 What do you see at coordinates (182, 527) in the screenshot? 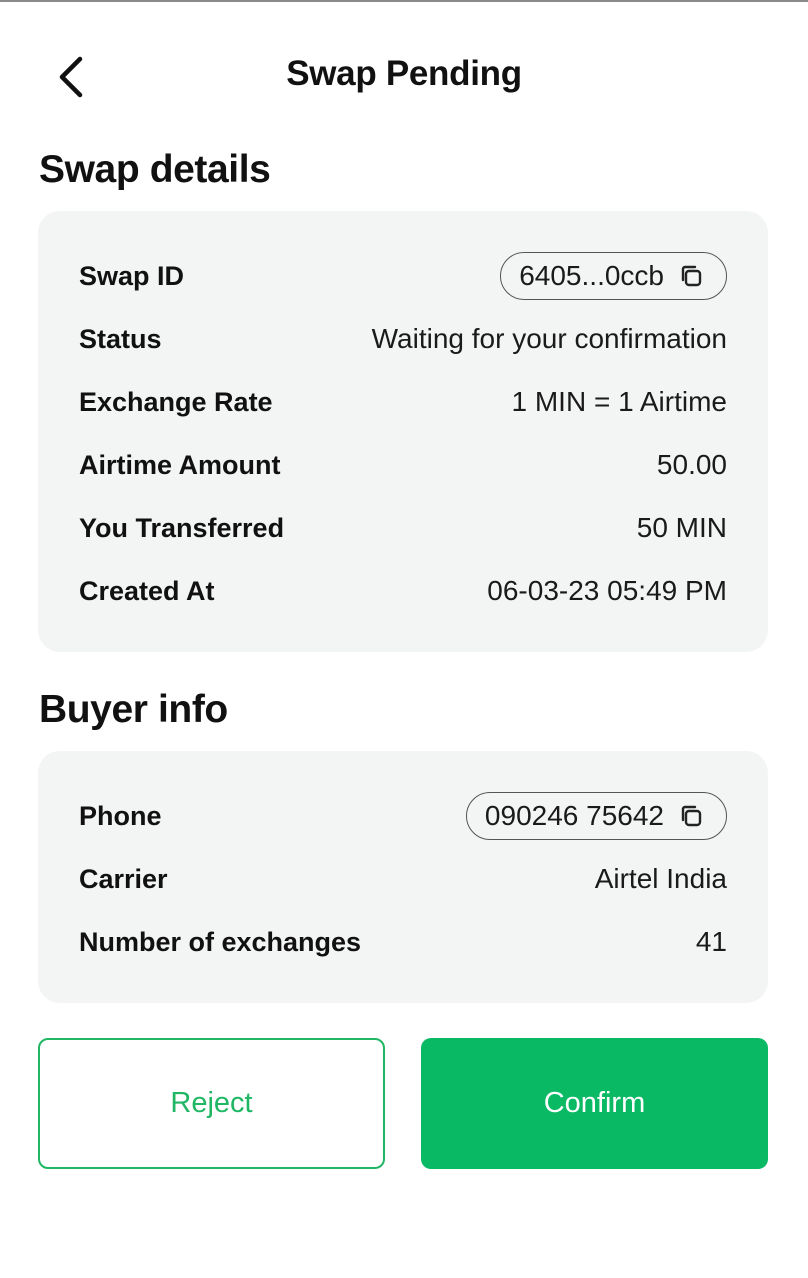
I see `you-transferred-label: You Transferred` at bounding box center [182, 527].